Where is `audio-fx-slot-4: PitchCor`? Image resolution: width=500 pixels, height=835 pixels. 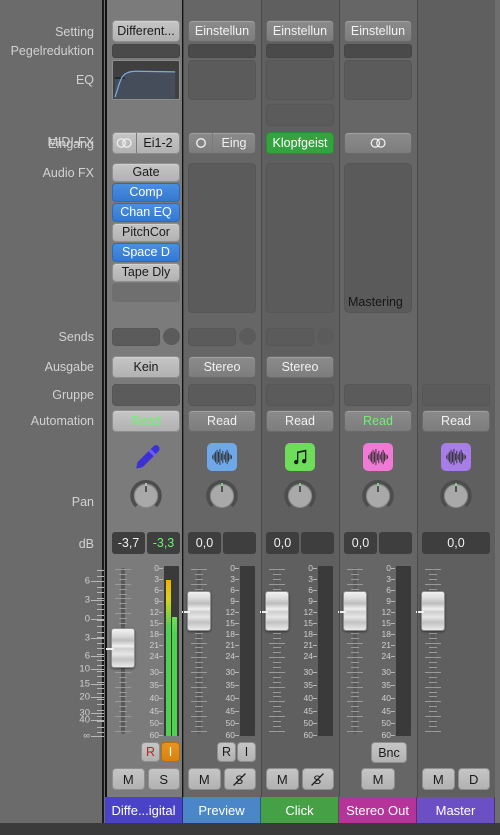 audio-fx-slot-4: PitchCor is located at coordinates (146, 232).